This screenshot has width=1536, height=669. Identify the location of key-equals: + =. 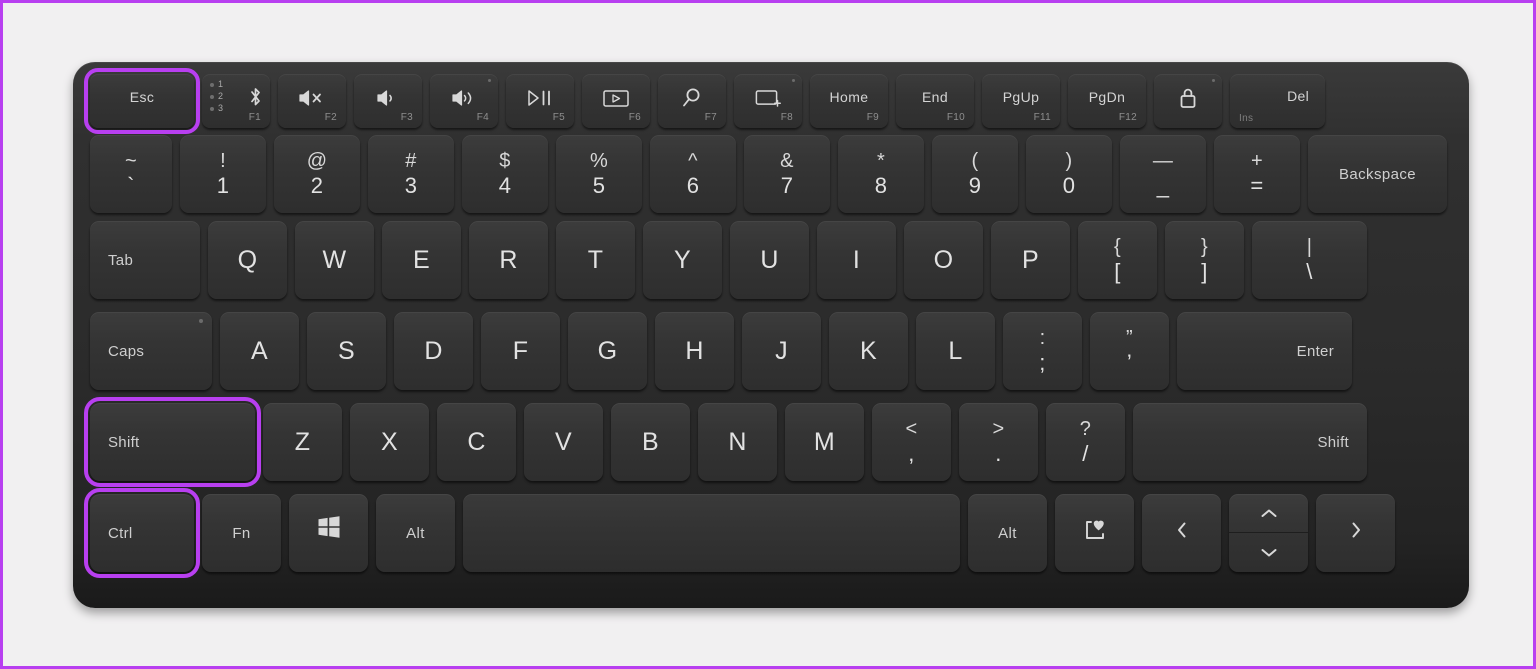
(1257, 174).